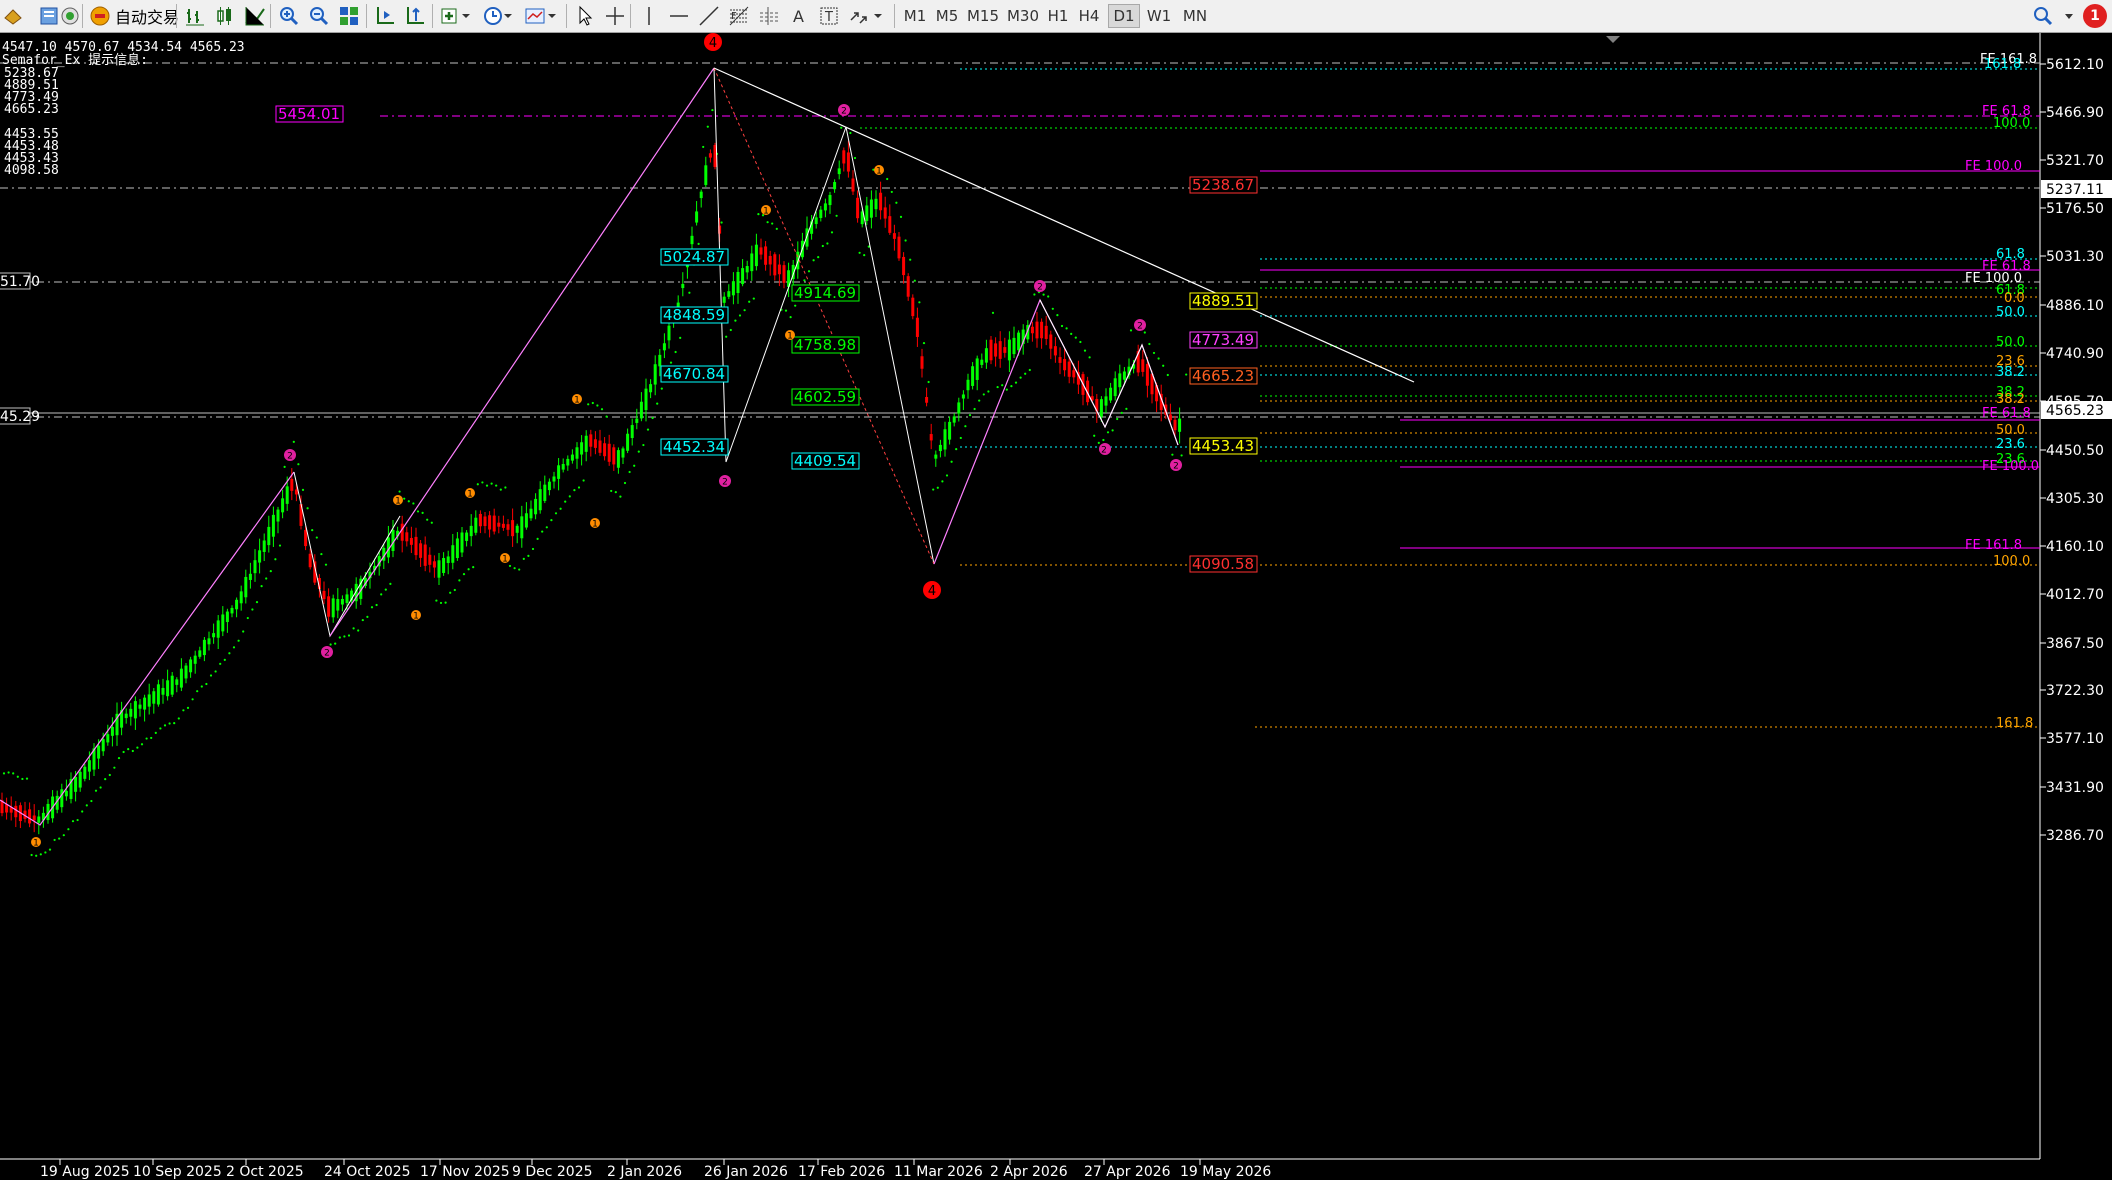  I want to click on market-watch-icon, so click(70, 15).